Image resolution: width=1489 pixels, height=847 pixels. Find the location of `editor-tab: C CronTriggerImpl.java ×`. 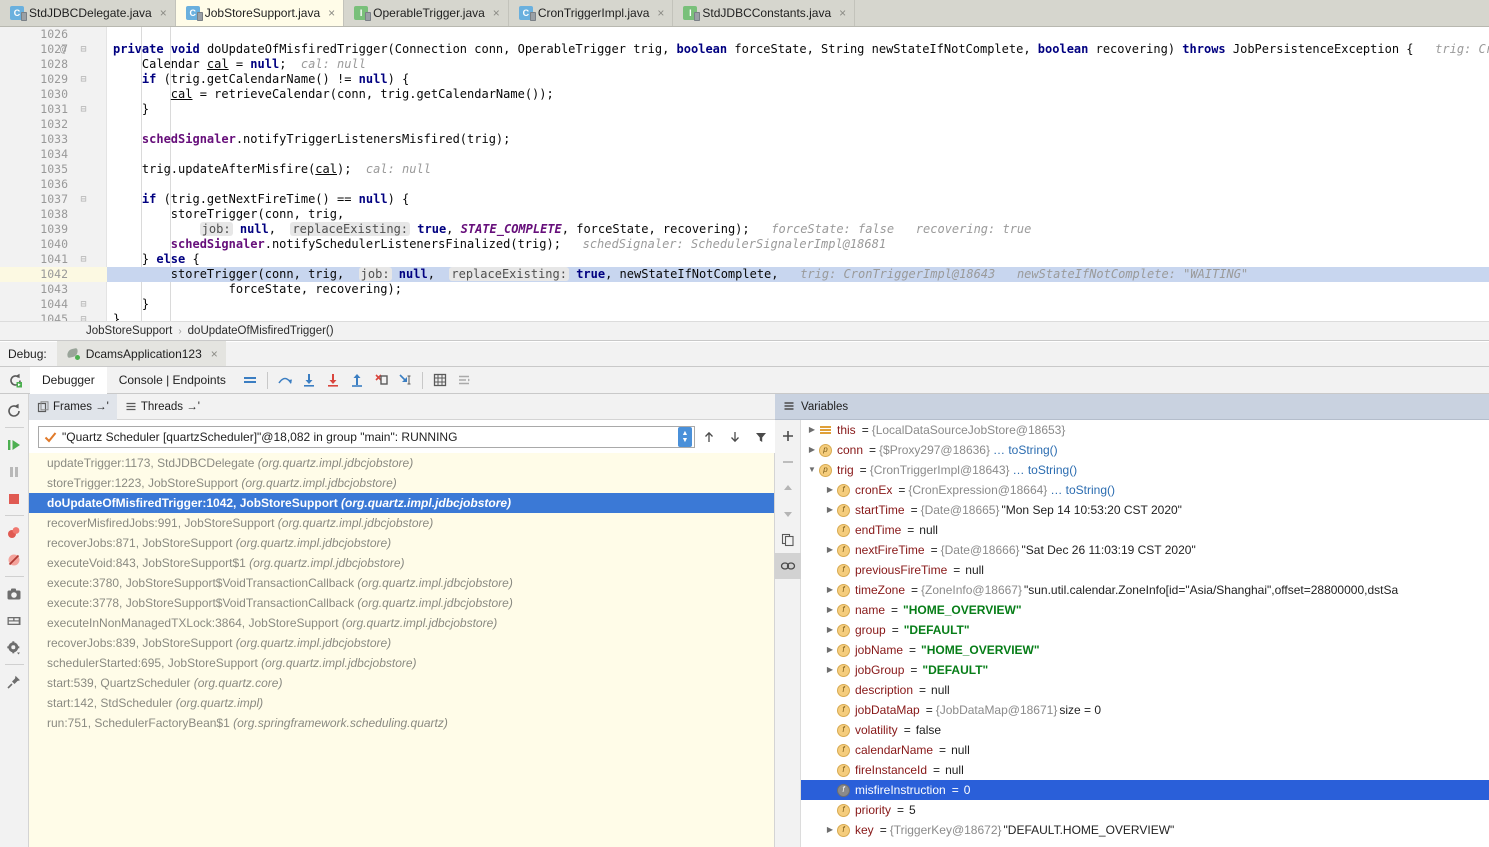

editor-tab: C CronTriggerImpl.java × is located at coordinates (591, 13).